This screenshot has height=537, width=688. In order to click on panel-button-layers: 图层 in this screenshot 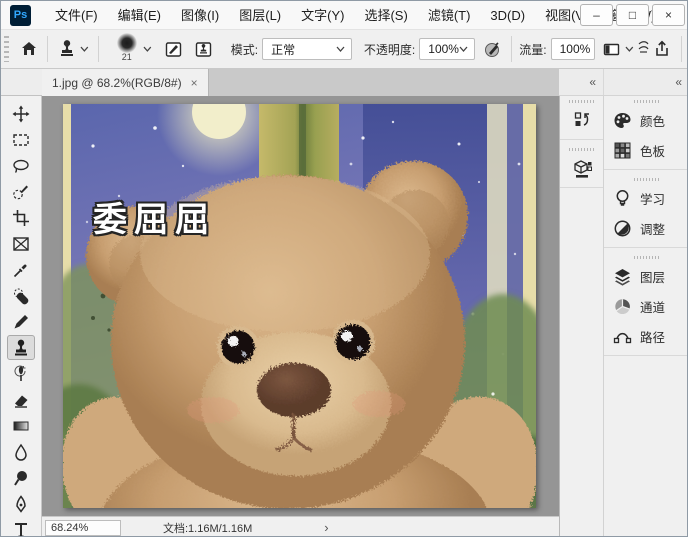, I will do `click(645, 276)`.